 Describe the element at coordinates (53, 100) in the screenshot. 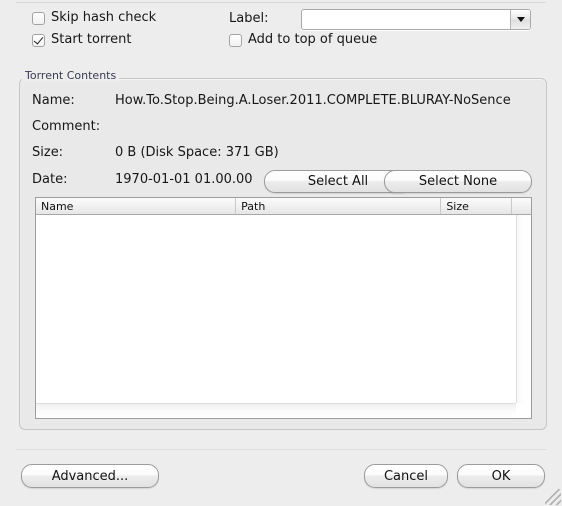

I see `name-key: Name:` at that location.